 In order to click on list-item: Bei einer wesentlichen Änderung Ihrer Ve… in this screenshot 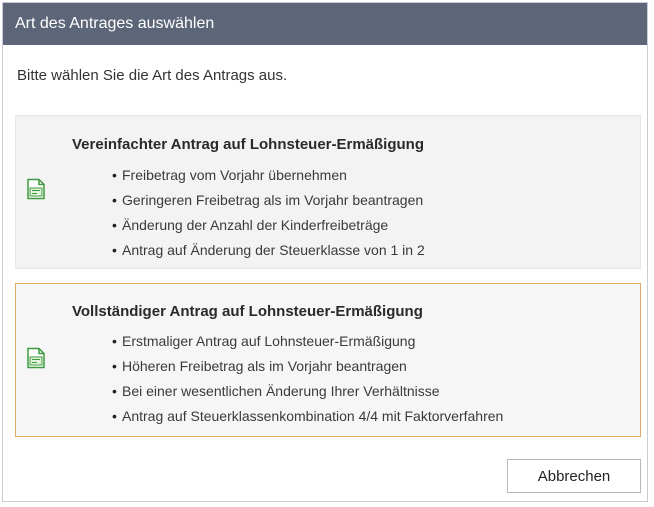, I will do `click(307, 391)`.